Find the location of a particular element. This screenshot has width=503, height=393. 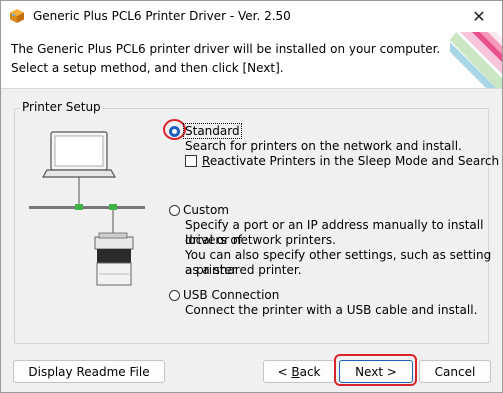

network-printer-illustration is located at coordinates (87, 208).